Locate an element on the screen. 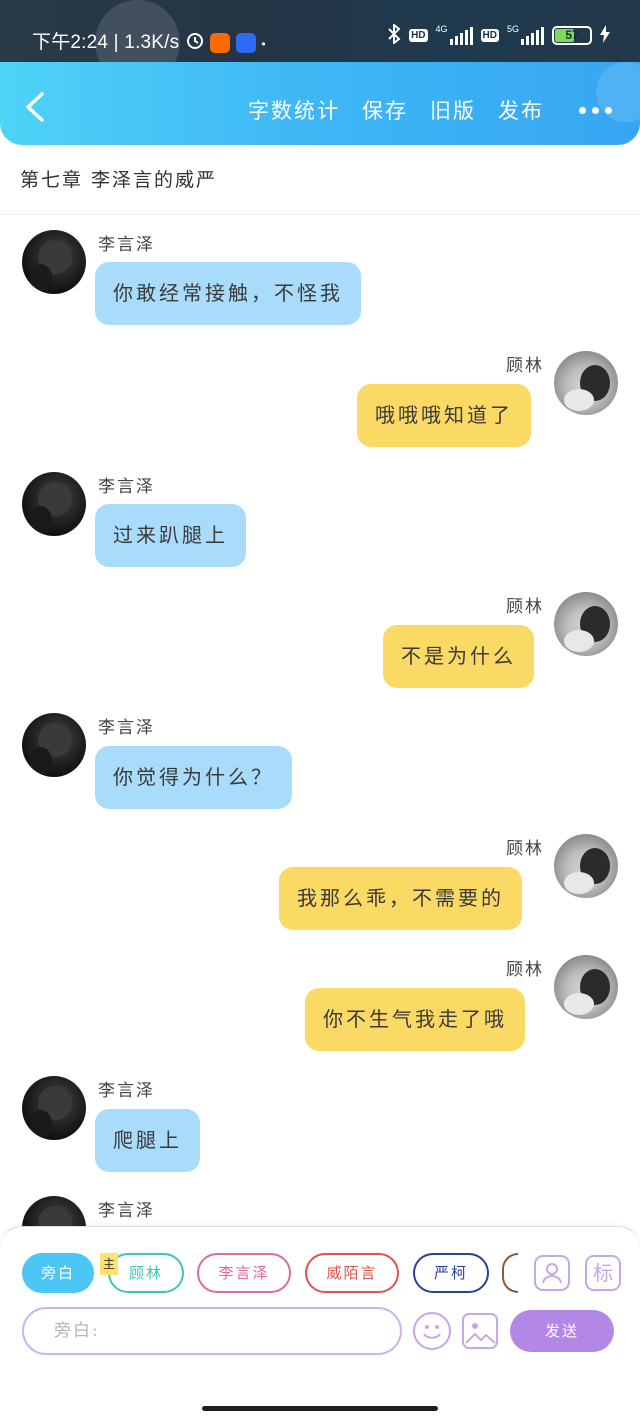 This screenshot has height=1422, width=640. alarm-icon is located at coordinates (195, 43).